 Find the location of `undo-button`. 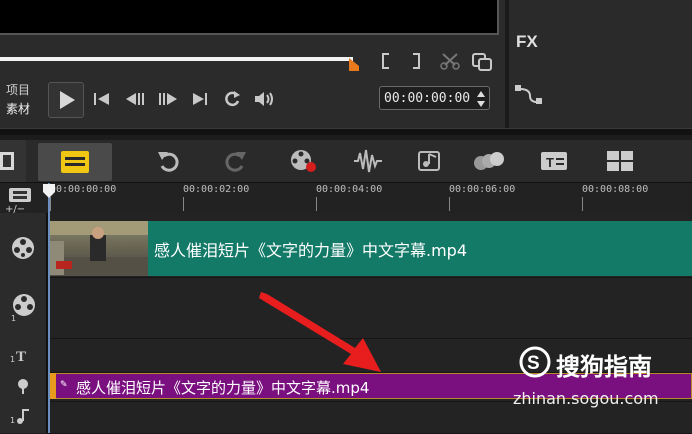

undo-button is located at coordinates (171, 162).